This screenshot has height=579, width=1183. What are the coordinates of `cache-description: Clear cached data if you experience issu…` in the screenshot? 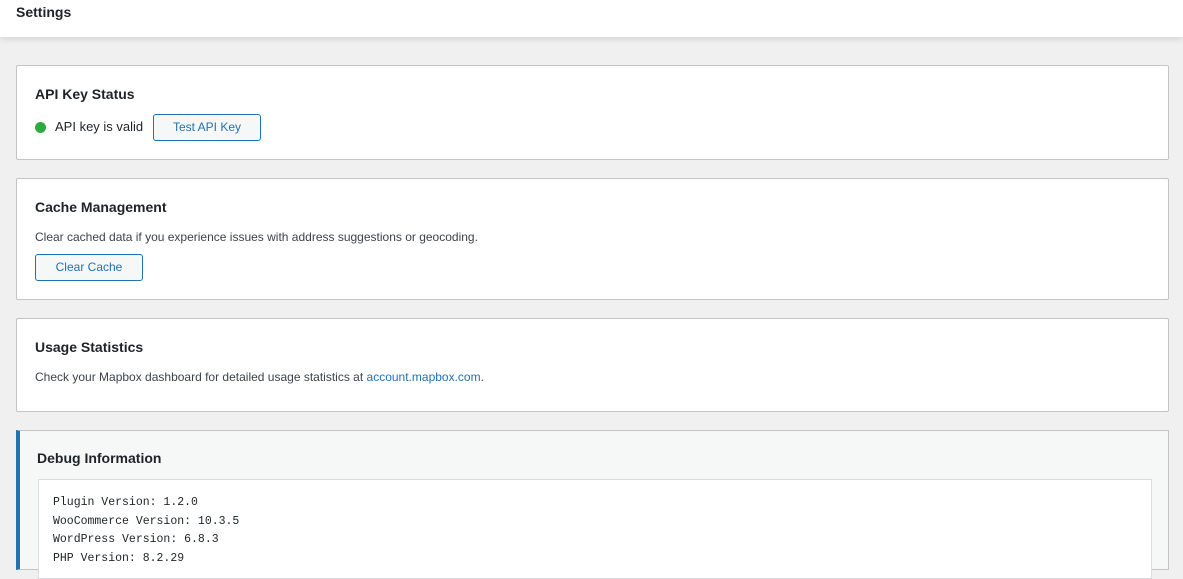 It's located at (256, 237).